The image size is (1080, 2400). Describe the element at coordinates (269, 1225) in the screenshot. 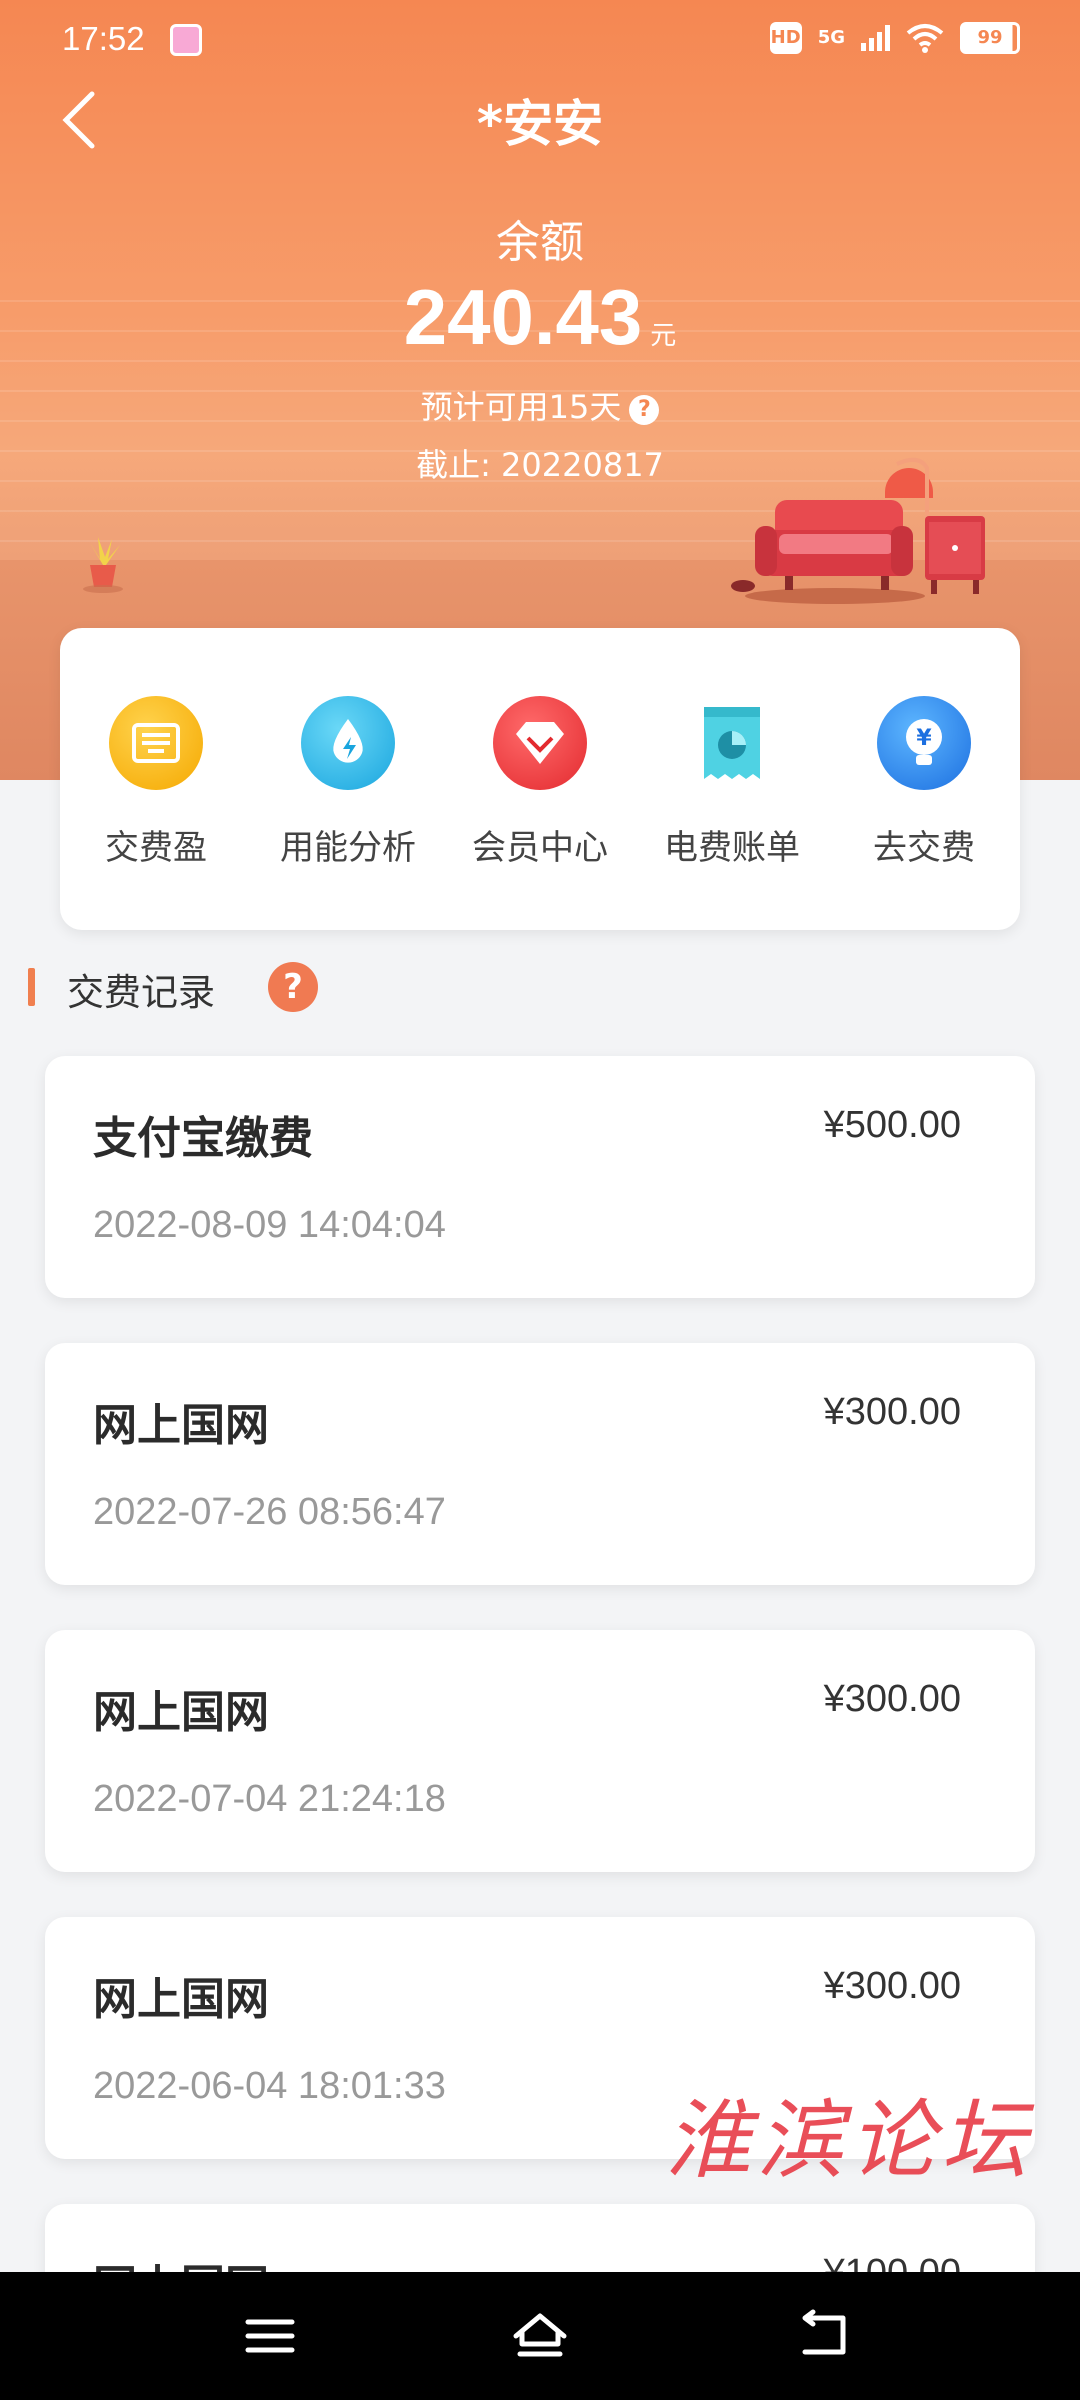

I see `record-time: 2022-08-09 14:04:04` at that location.